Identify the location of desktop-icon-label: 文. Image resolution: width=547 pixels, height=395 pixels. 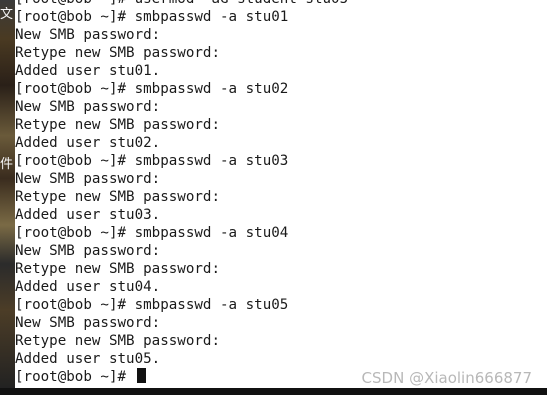
(7, 14).